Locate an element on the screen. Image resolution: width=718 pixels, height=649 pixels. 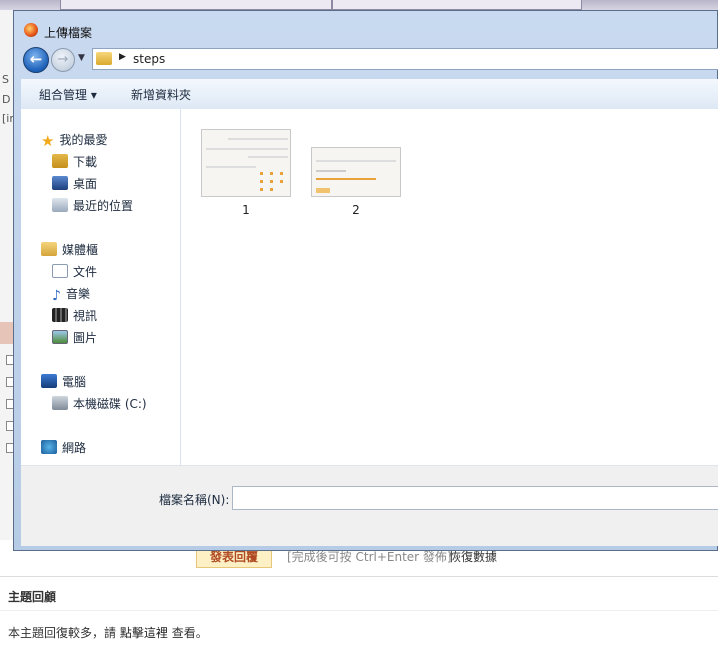
nav-music: ♪ 音樂 is located at coordinates (71, 294).